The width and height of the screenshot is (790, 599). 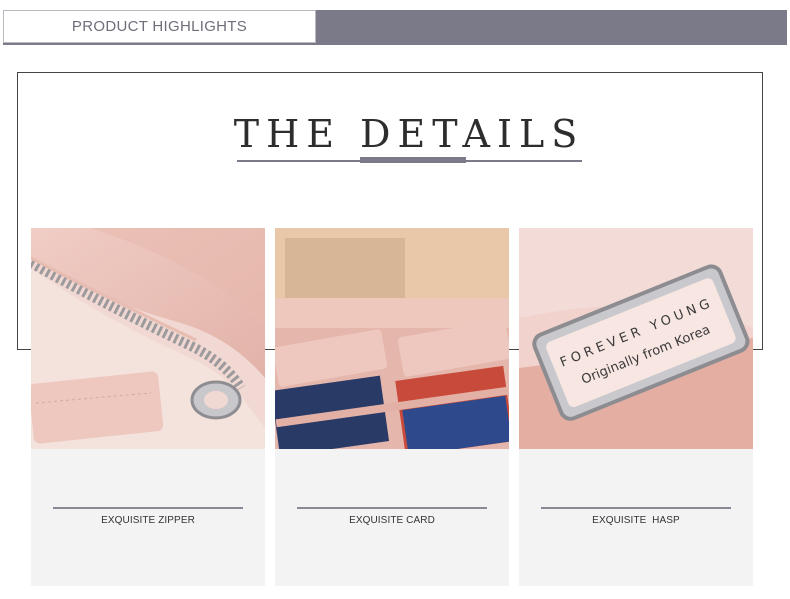 I want to click on product-highlights-tab: PRODUCT HIGHLIGHTS, so click(x=159, y=26).